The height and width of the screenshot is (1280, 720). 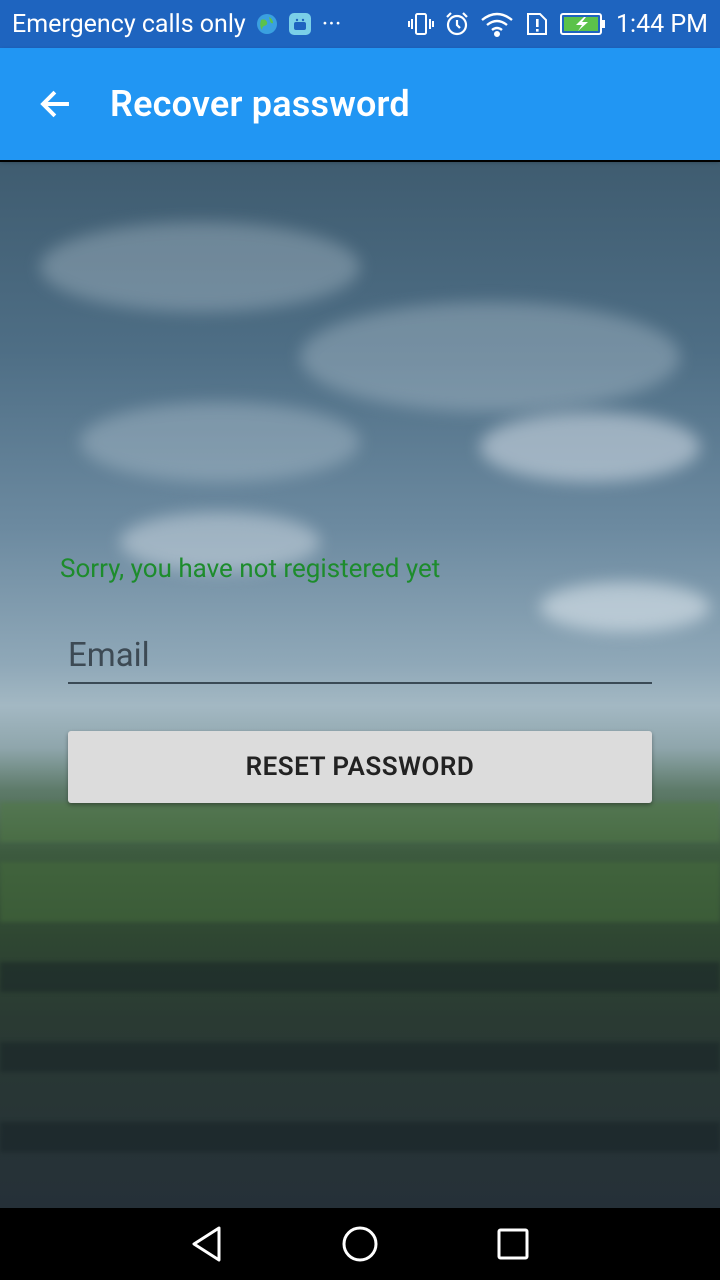 I want to click on arrow-back-icon, so click(x=54, y=104).